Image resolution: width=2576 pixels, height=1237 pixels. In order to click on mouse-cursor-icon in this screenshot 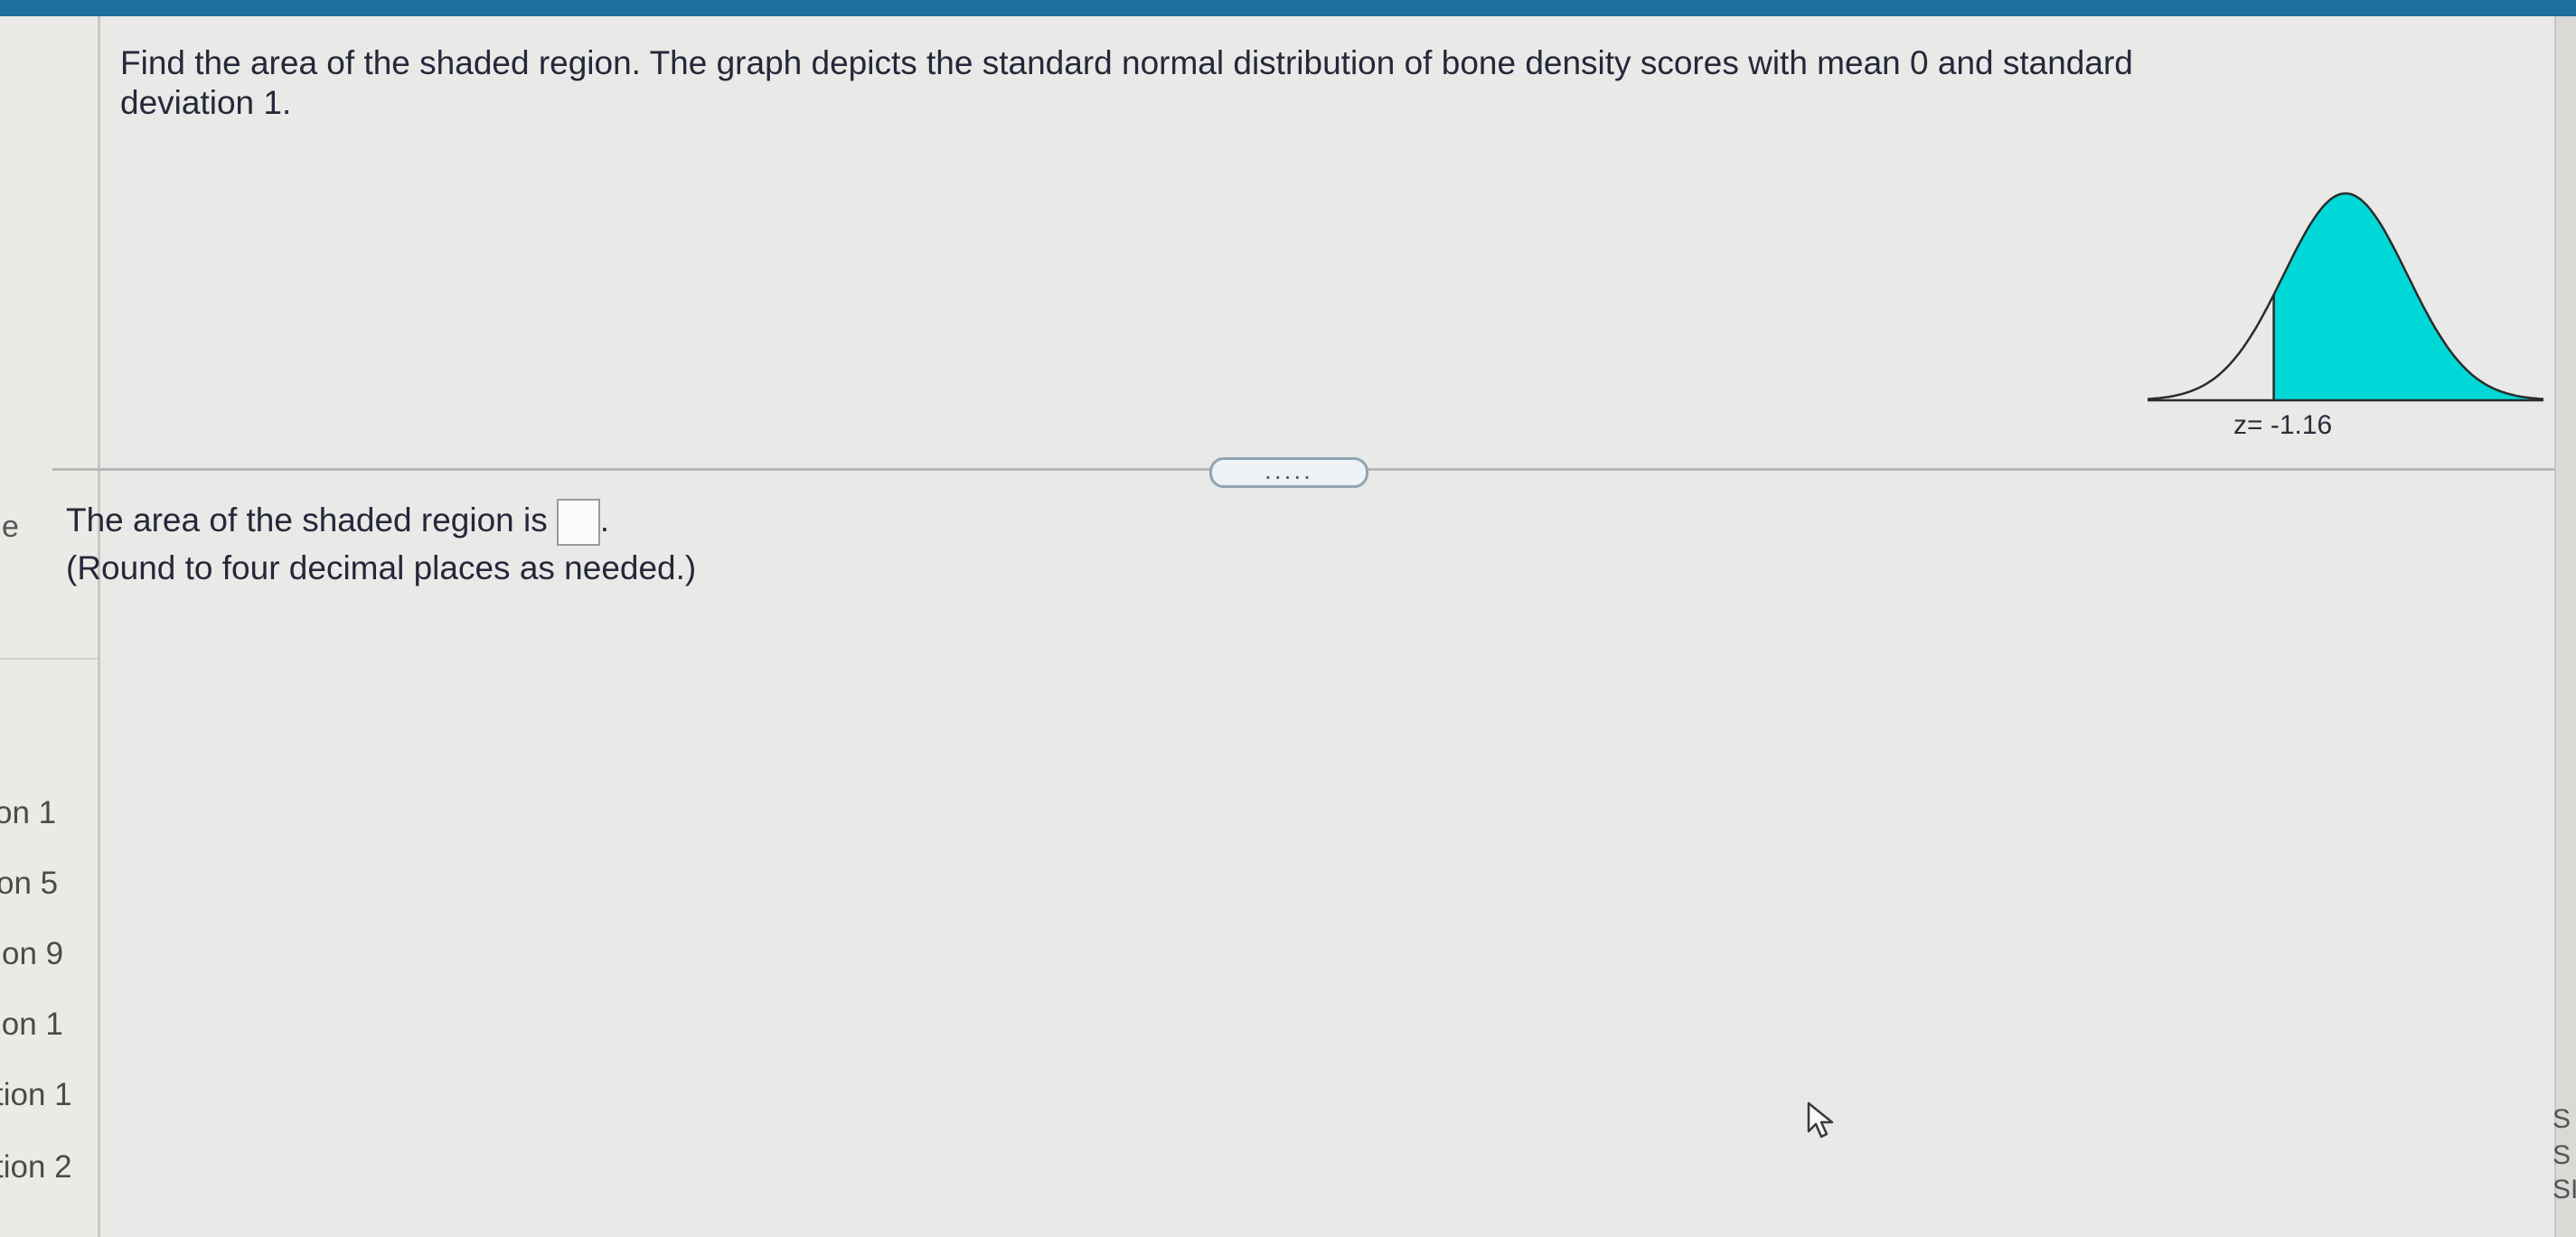, I will do `click(1820, 1120)`.